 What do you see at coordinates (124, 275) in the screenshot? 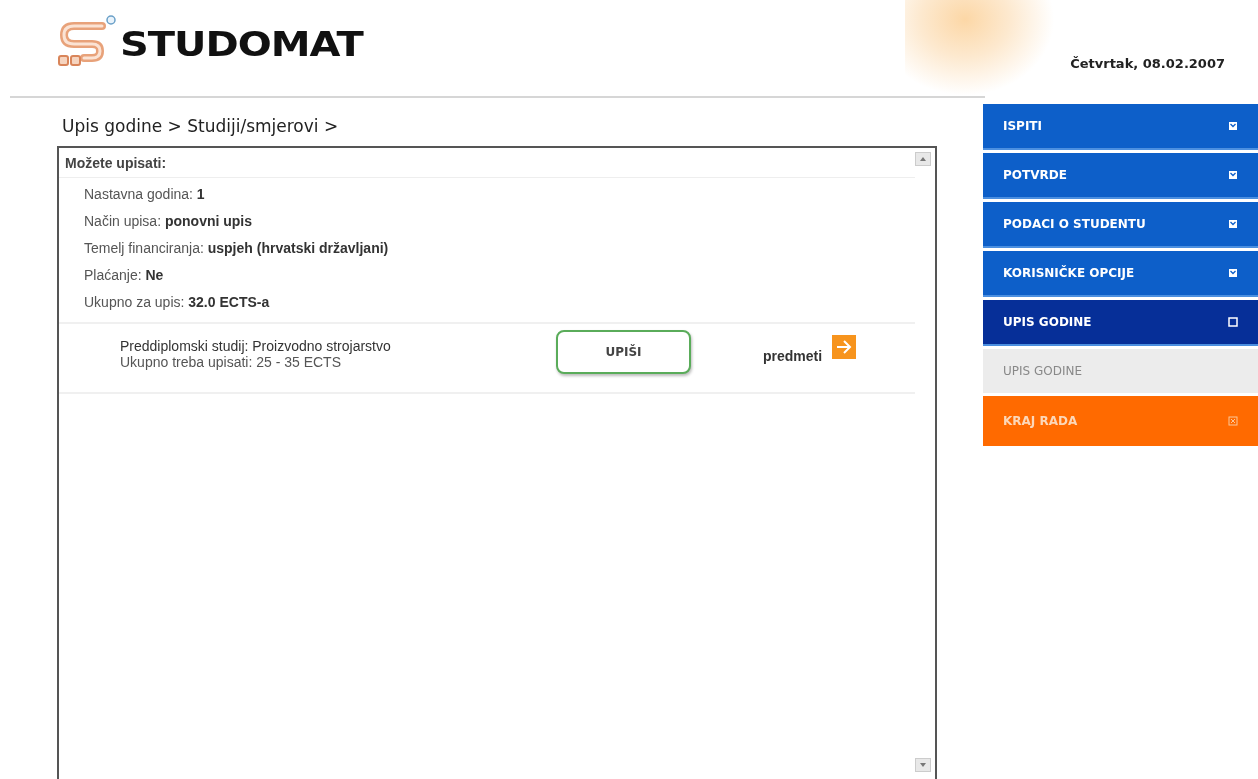
I see `field-text: Plaćanje: Ne` at bounding box center [124, 275].